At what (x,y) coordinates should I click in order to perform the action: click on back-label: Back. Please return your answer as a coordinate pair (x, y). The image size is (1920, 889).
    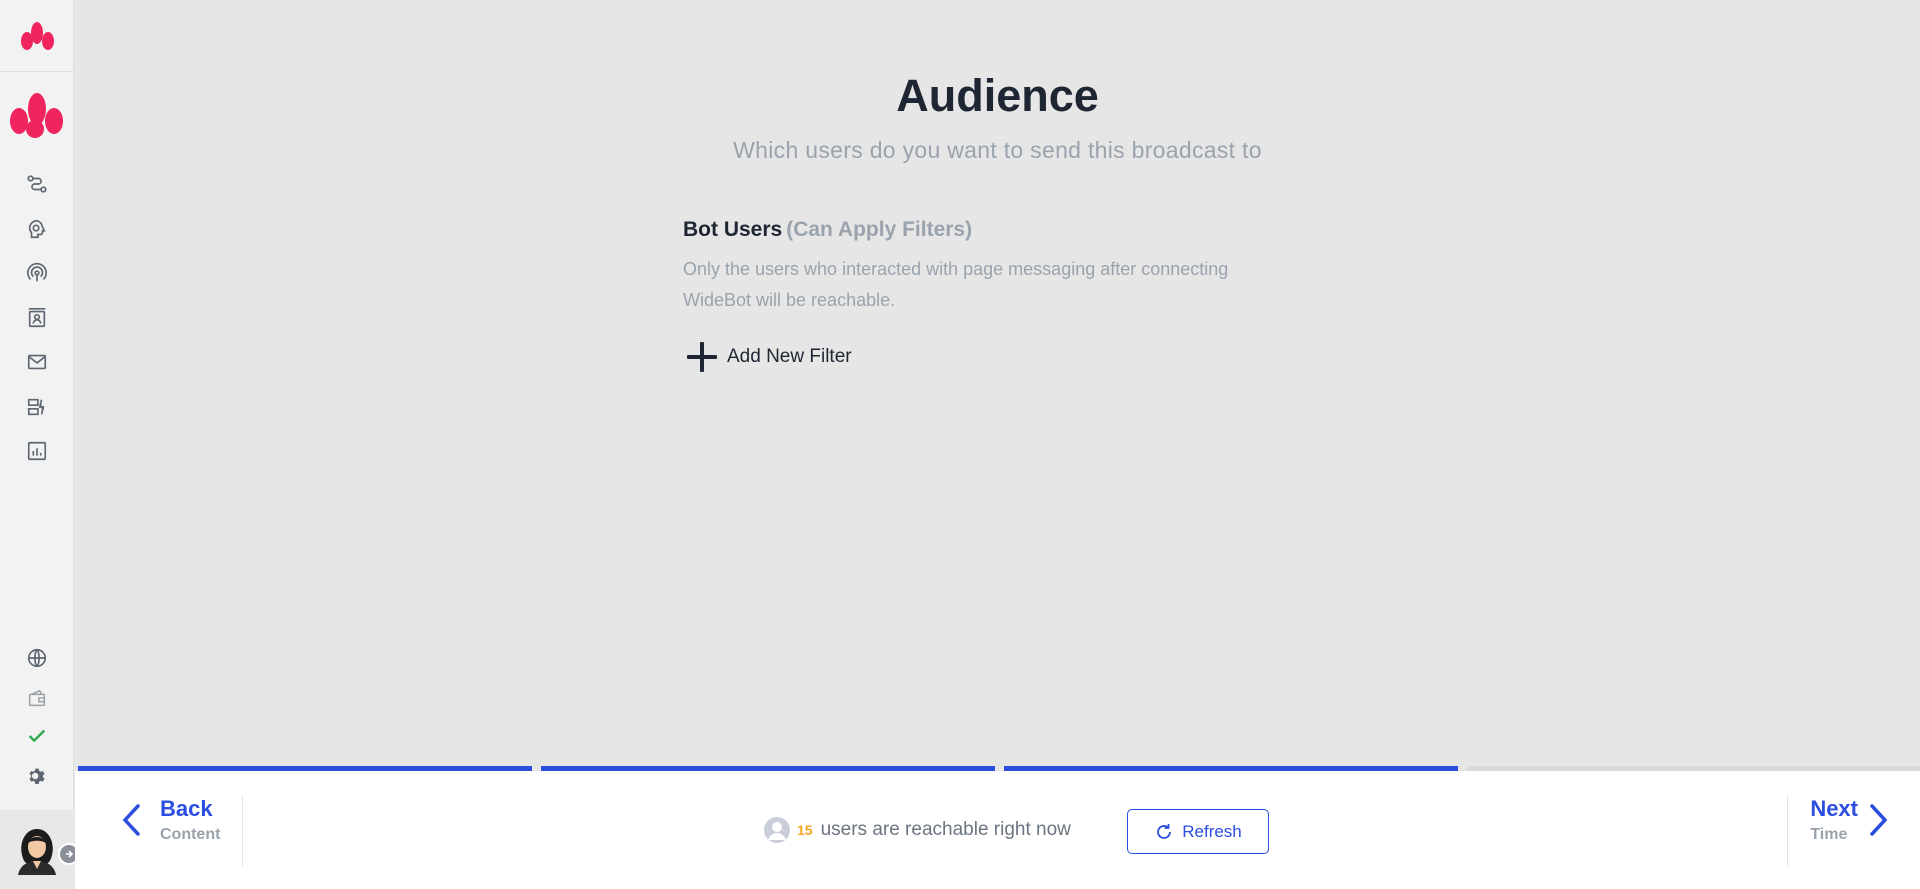
    Looking at the image, I should click on (186, 808).